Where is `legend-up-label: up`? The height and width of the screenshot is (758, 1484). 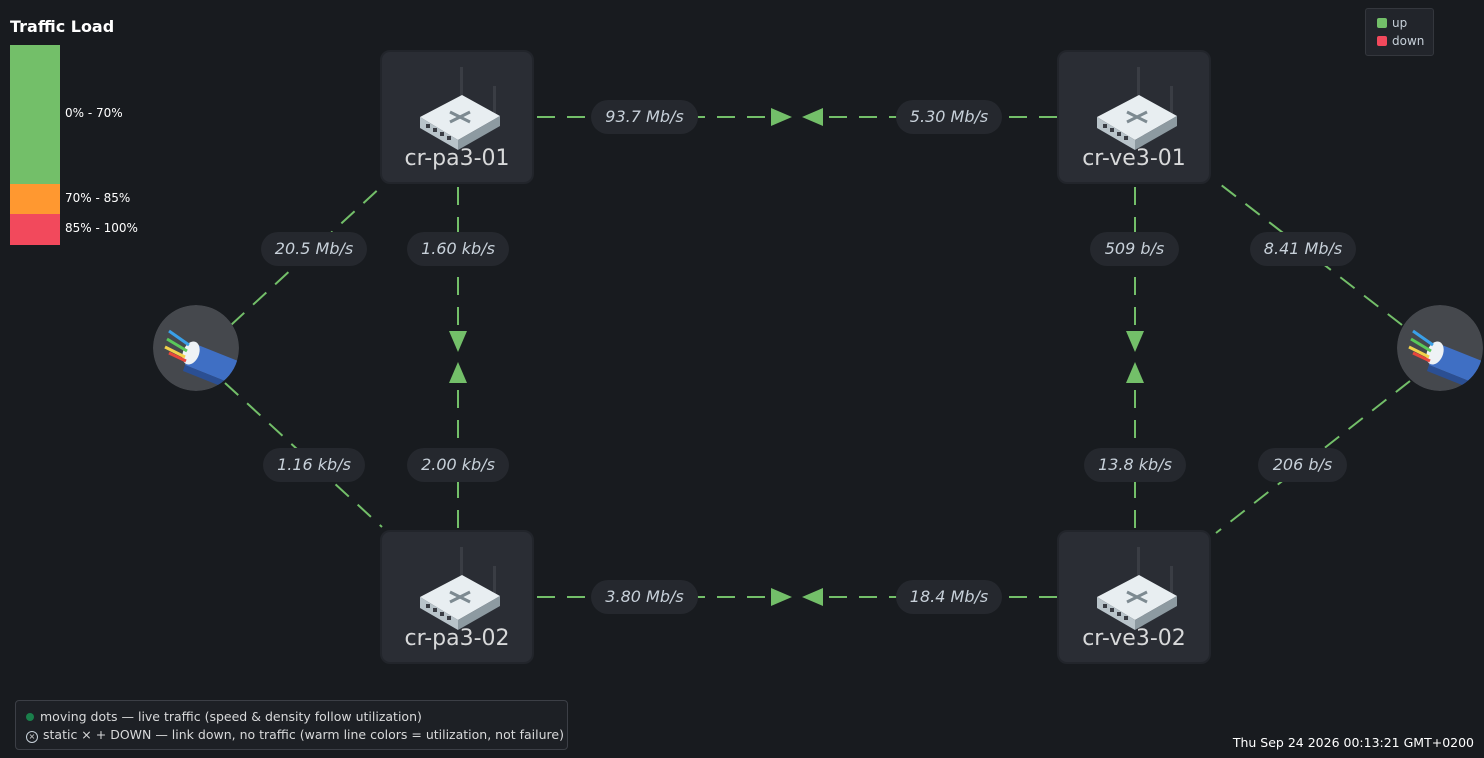 legend-up-label: up is located at coordinates (1400, 23).